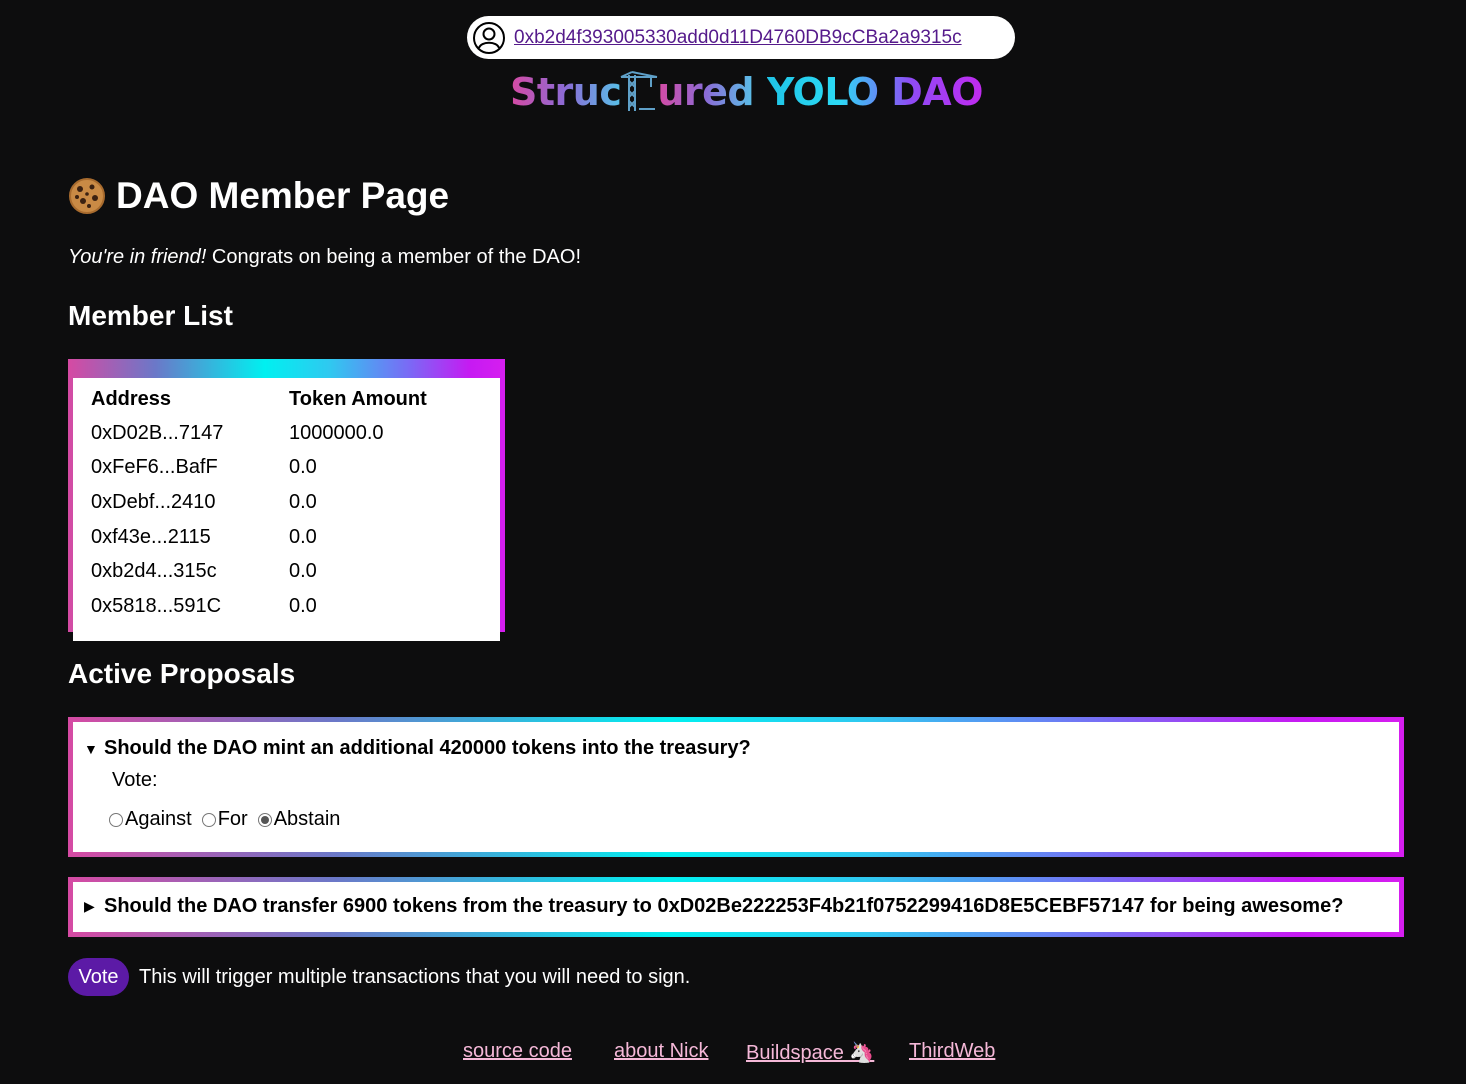  What do you see at coordinates (154, 571) in the screenshot?
I see `member-address: 0xb2d4...315c` at bounding box center [154, 571].